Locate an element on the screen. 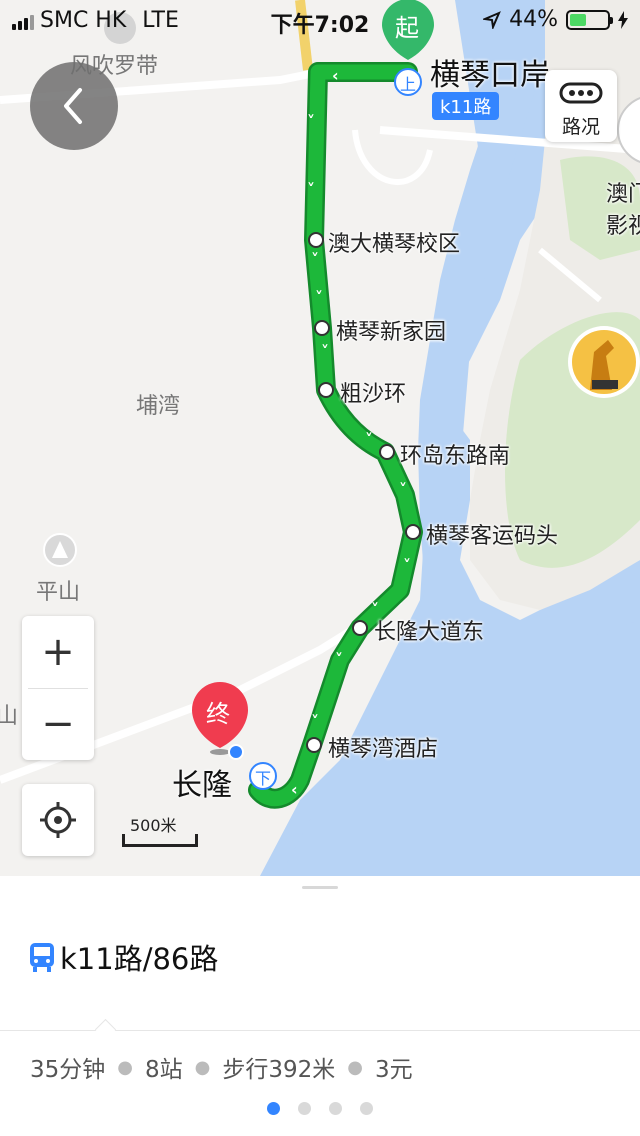  stop-label: 长隆大道东 is located at coordinates (429, 632).